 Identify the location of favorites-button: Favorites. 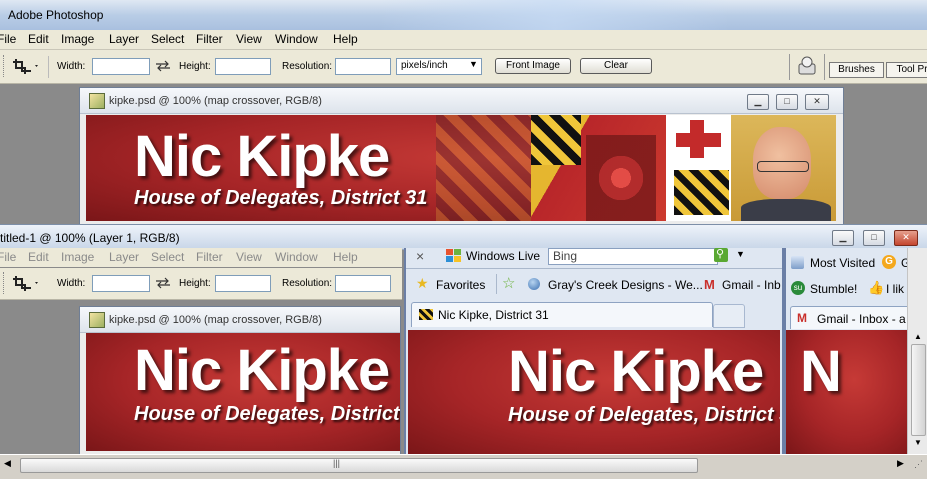
(460, 285).